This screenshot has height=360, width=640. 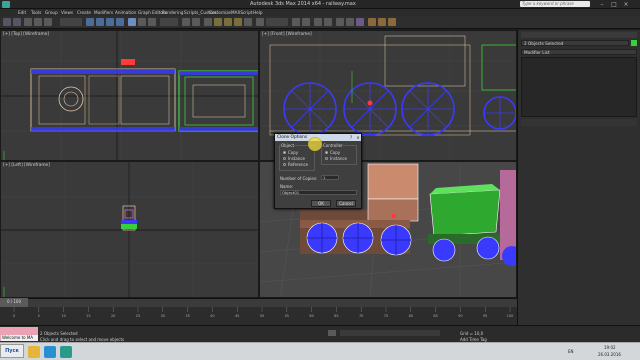 What do you see at coordinates (392, 22) in the screenshot?
I see `render-production-icon` at bounding box center [392, 22].